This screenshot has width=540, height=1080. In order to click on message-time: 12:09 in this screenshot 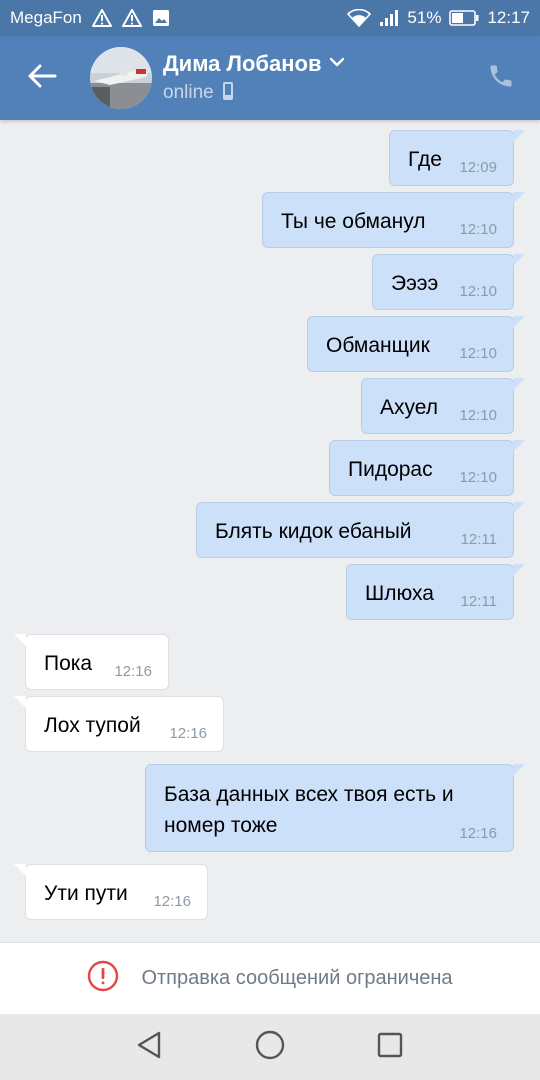, I will do `click(478, 167)`.